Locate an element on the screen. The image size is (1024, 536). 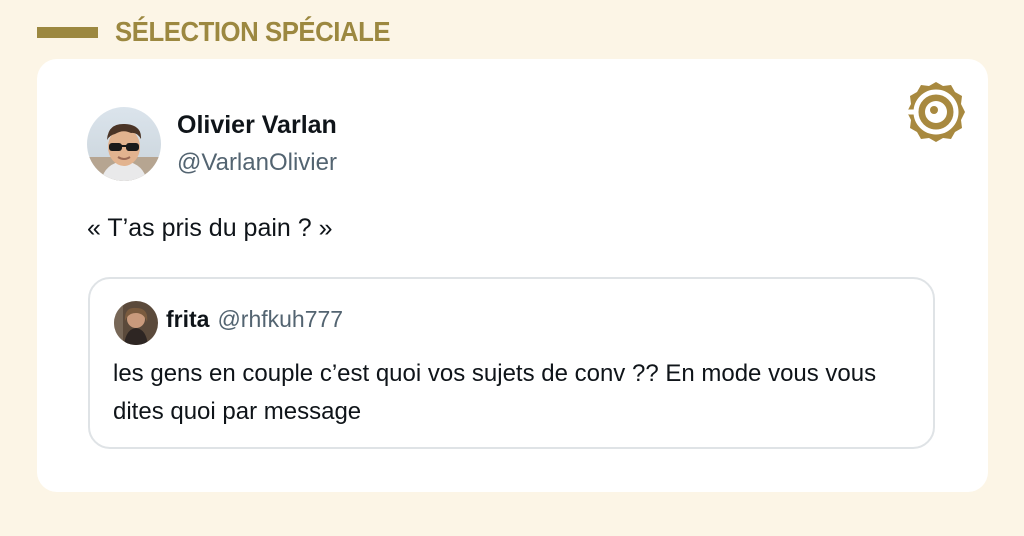
brand-logo-icon is located at coordinates (936, 112).